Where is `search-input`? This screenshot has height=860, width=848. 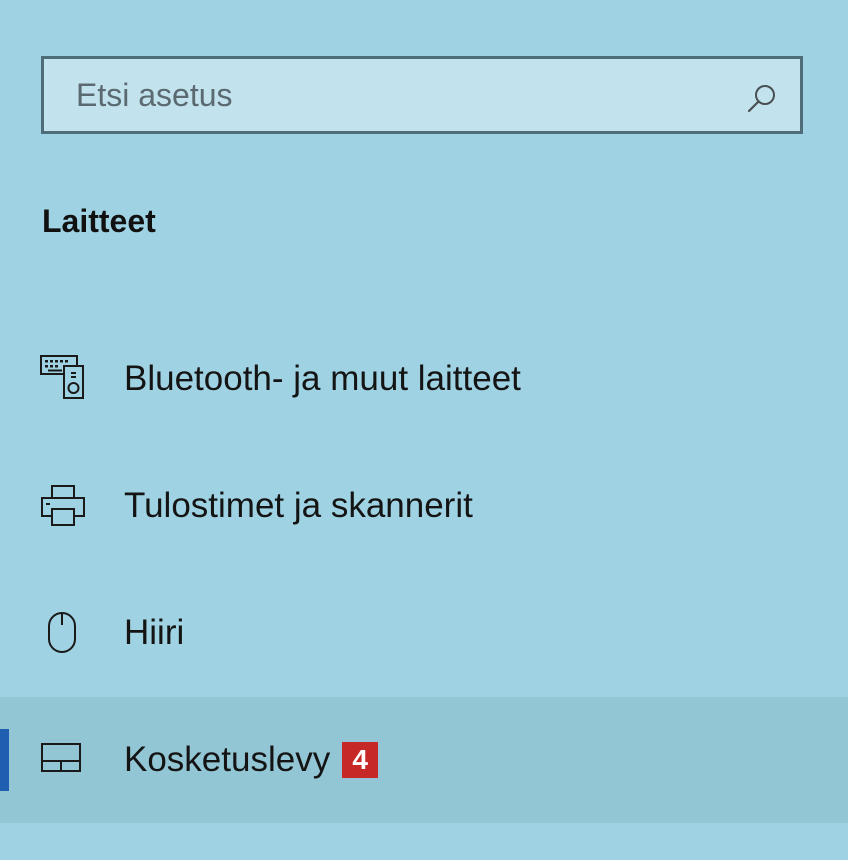
search-input is located at coordinates (422, 95).